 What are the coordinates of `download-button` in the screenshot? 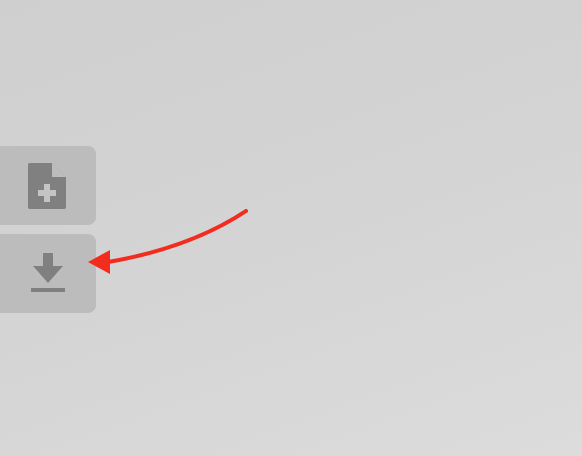 It's located at (48, 273).